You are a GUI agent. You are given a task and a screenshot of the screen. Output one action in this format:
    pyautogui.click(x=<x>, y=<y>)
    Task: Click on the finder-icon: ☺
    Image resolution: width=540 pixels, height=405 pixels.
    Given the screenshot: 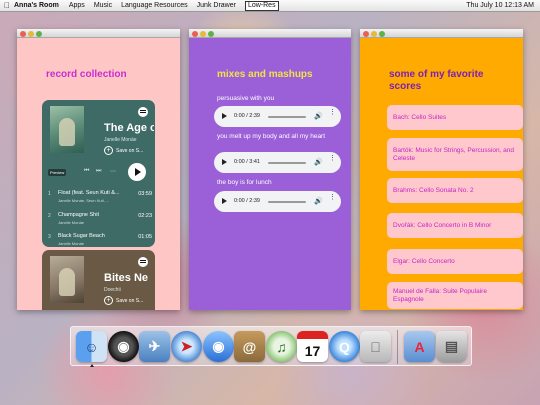 What is the action you would take?
    pyautogui.click(x=91, y=346)
    